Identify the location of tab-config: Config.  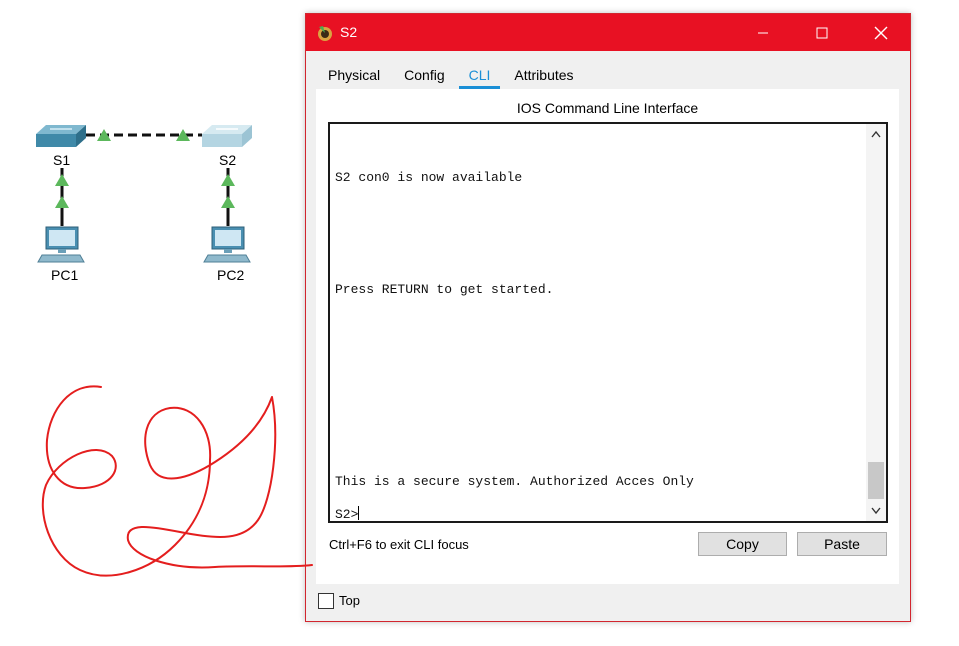
(424, 75).